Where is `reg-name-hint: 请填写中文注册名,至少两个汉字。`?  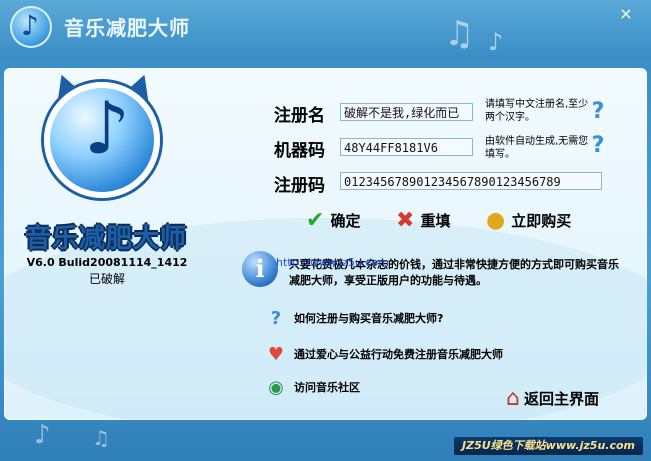 reg-name-hint: 请填写中文注册名,至少两个汉字。 is located at coordinates (537, 111).